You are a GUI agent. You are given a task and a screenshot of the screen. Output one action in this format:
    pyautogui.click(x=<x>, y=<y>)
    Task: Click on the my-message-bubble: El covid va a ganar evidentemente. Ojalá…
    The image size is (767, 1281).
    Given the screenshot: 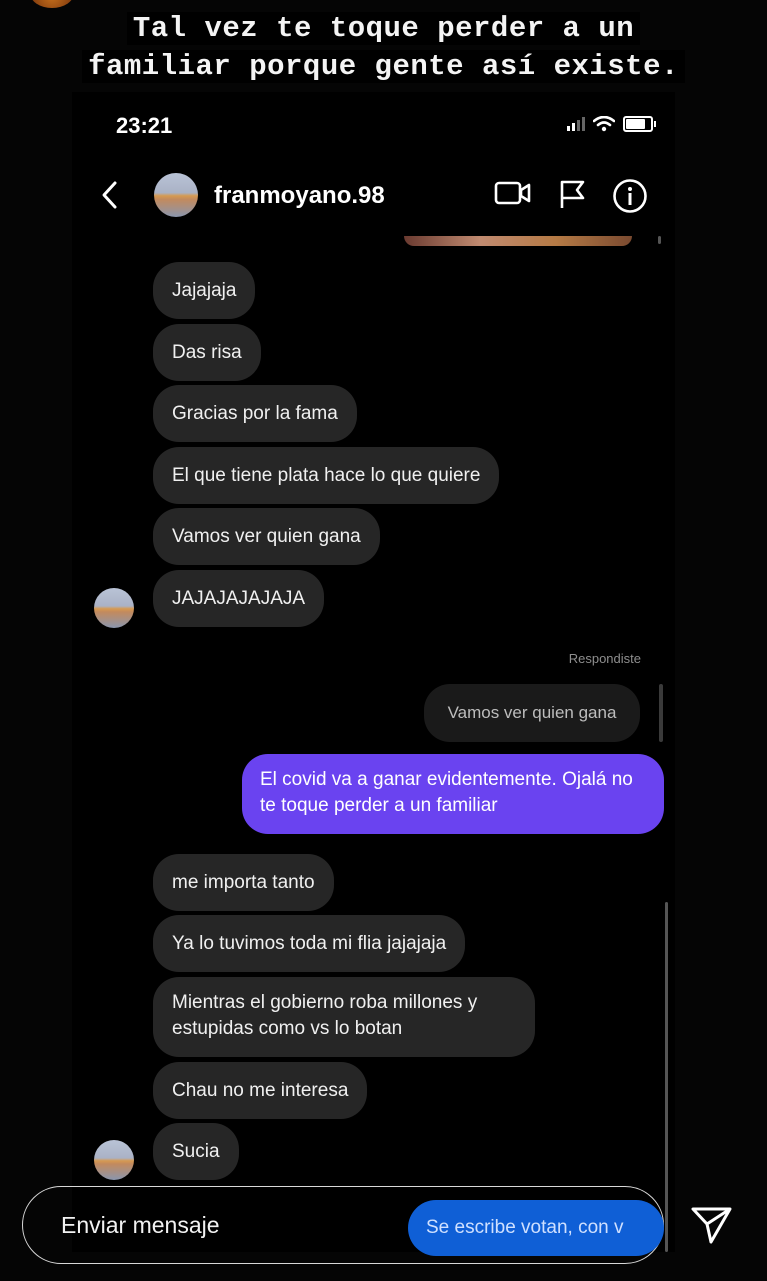 What is the action you would take?
    pyautogui.click(x=453, y=794)
    